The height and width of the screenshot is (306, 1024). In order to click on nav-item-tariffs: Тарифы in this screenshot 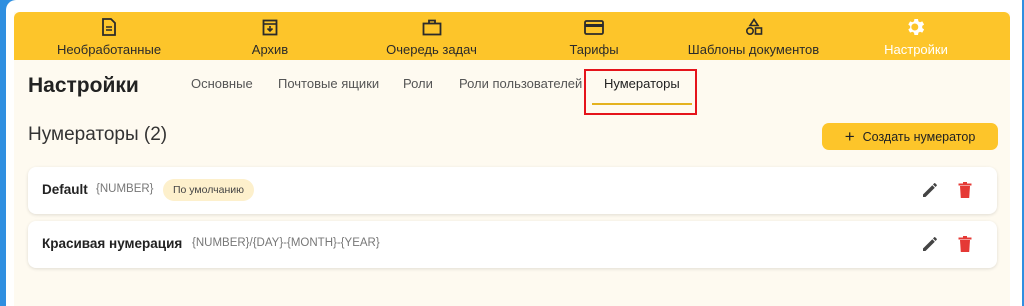, I will do `click(594, 36)`.